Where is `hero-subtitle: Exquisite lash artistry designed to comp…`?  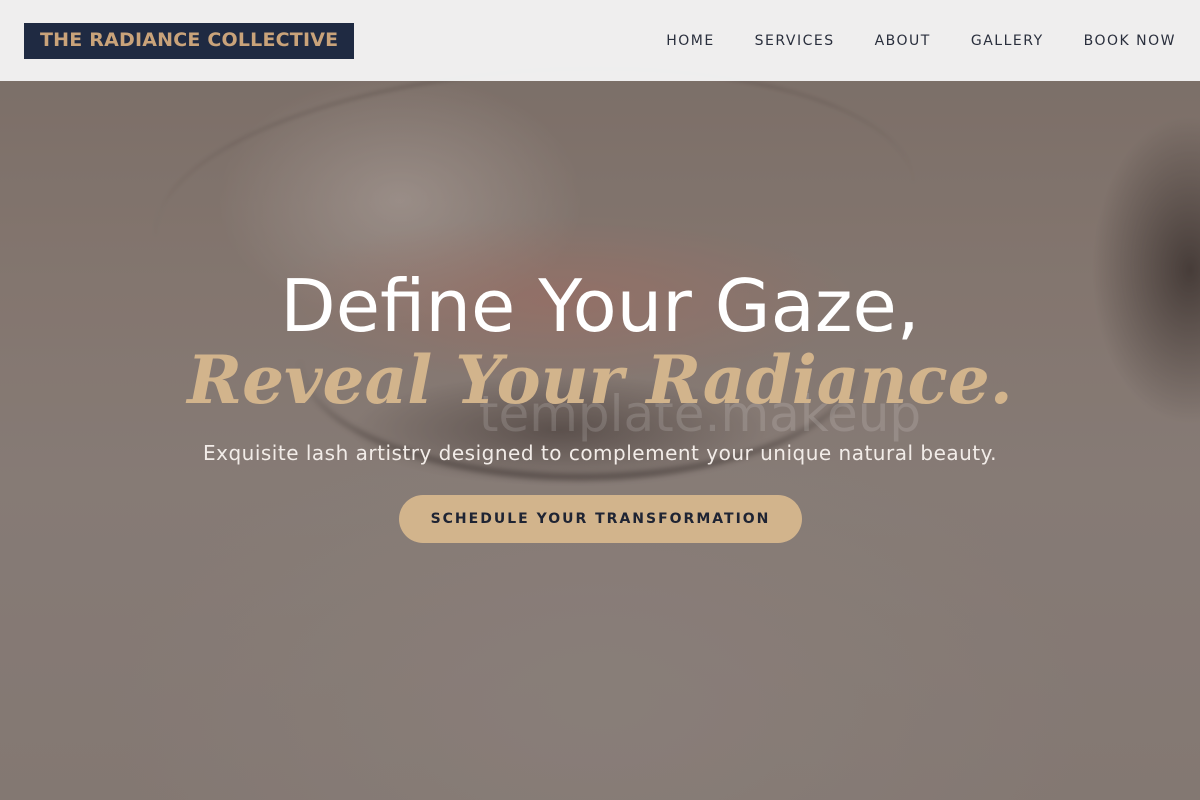
hero-subtitle: Exquisite lash artistry designed to comp… is located at coordinates (599, 453).